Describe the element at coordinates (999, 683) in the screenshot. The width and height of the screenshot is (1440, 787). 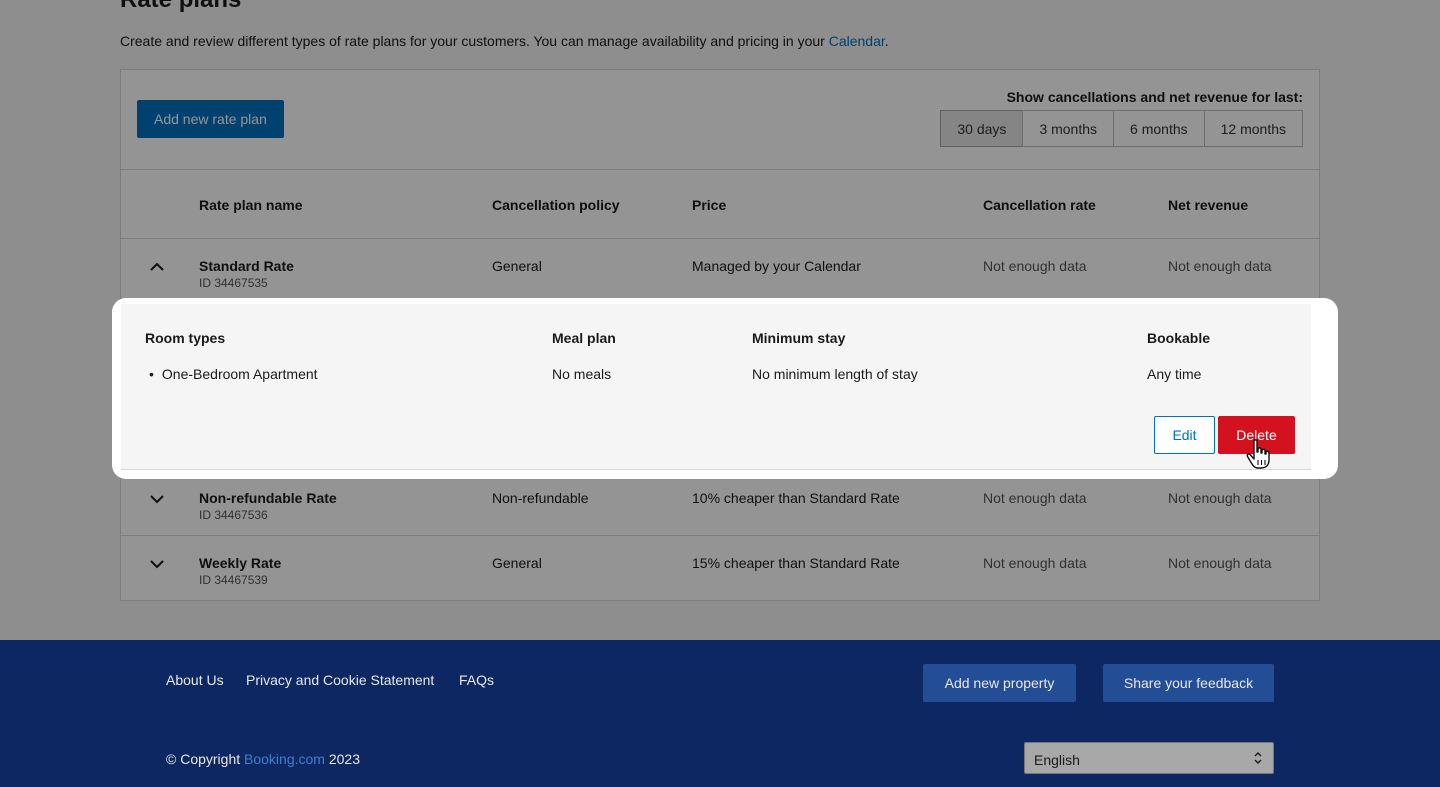
I see `add-new-property-button: Add new property` at that location.